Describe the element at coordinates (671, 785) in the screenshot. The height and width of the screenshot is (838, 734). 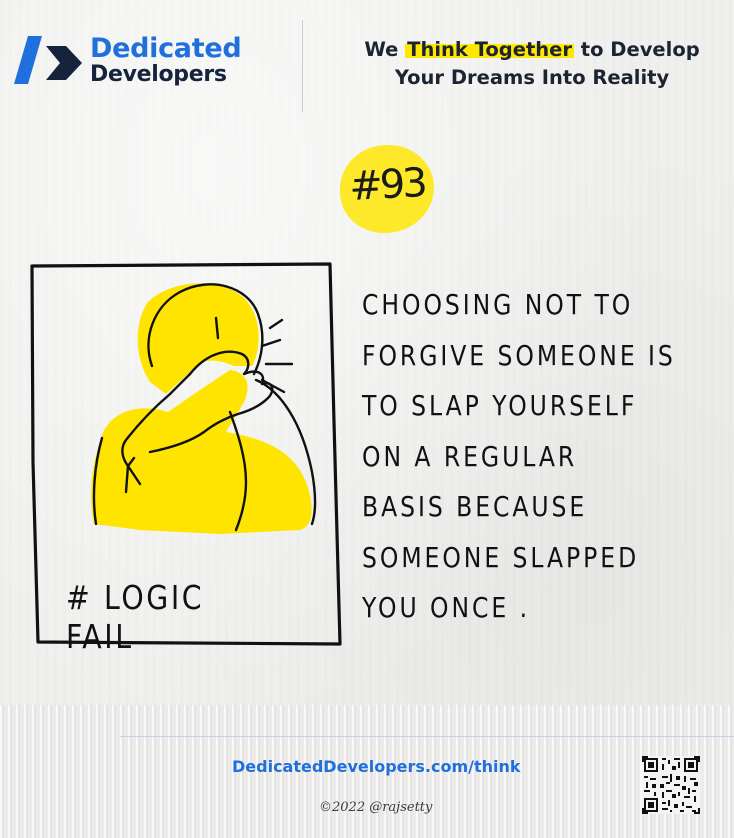
I see `qr-code-icon` at that location.